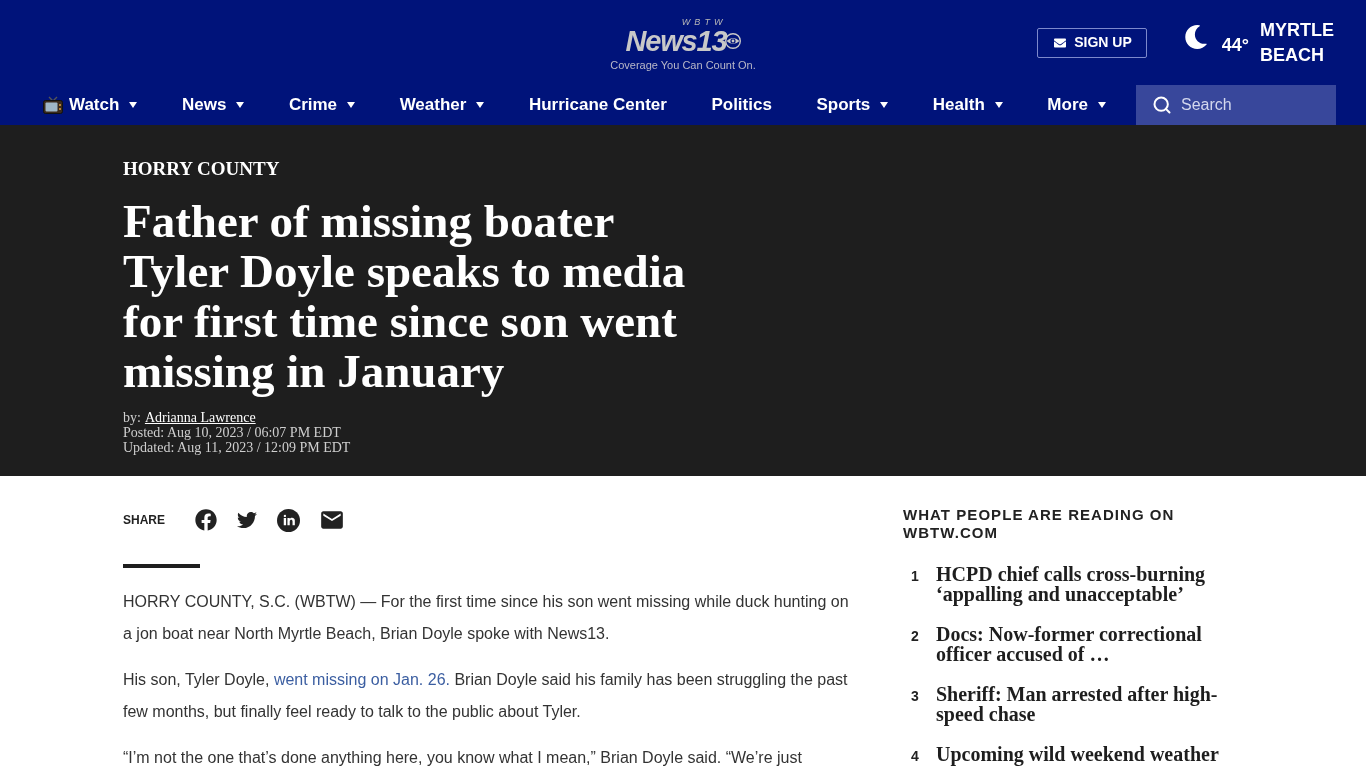 Image resolution: width=1366 pixels, height=768 pixels. I want to click on nav-link: Politics, so click(741, 105).